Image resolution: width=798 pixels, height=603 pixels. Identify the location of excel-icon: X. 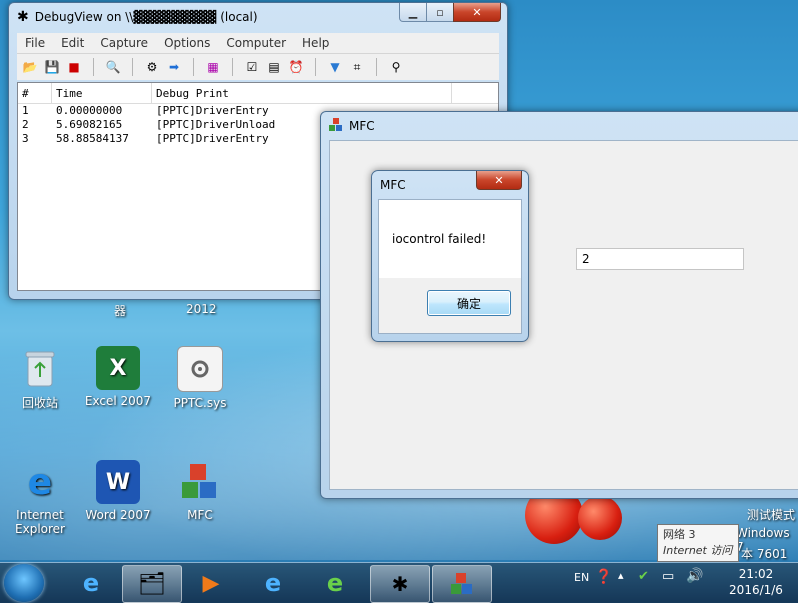
(118, 368).